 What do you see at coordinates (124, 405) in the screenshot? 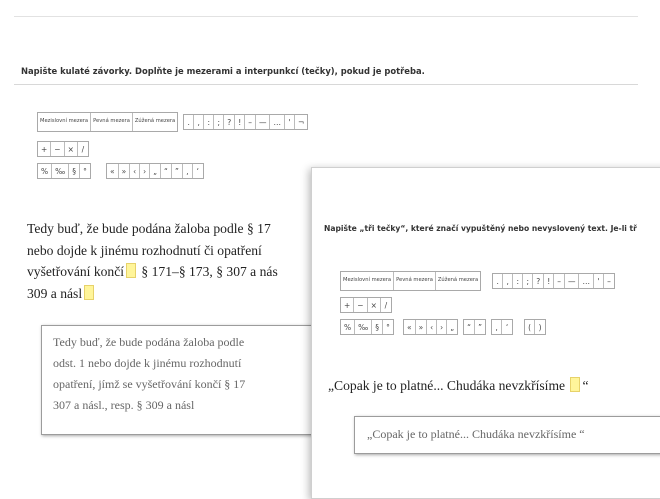
I see `result-line: 307 a násl., resp. § 309 a násl` at bounding box center [124, 405].